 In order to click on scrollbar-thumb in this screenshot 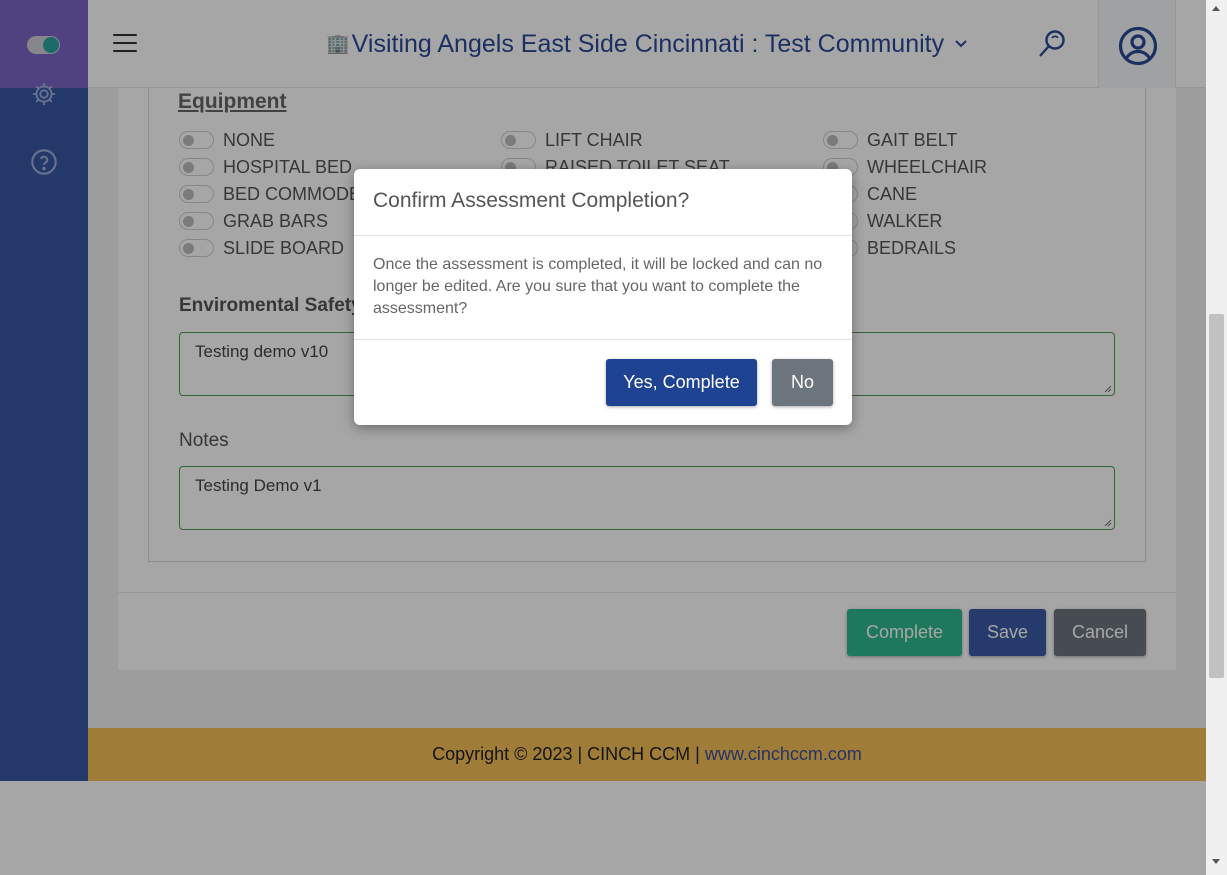, I will do `click(1216, 496)`.